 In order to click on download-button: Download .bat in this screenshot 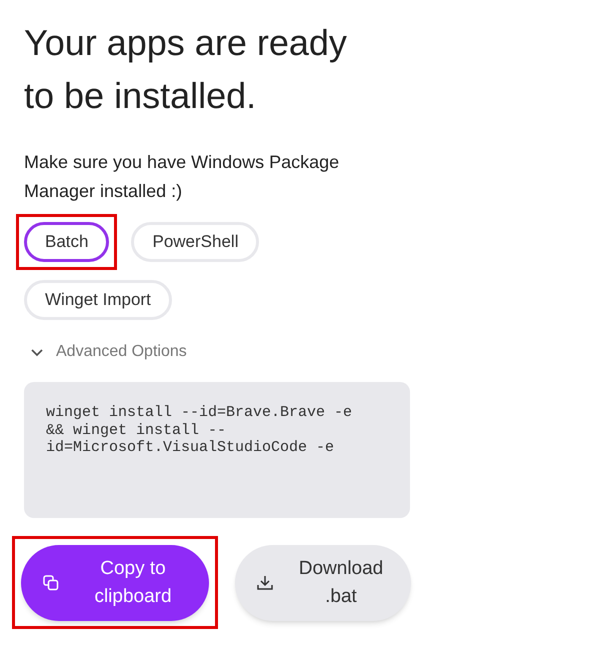, I will do `click(323, 583)`.